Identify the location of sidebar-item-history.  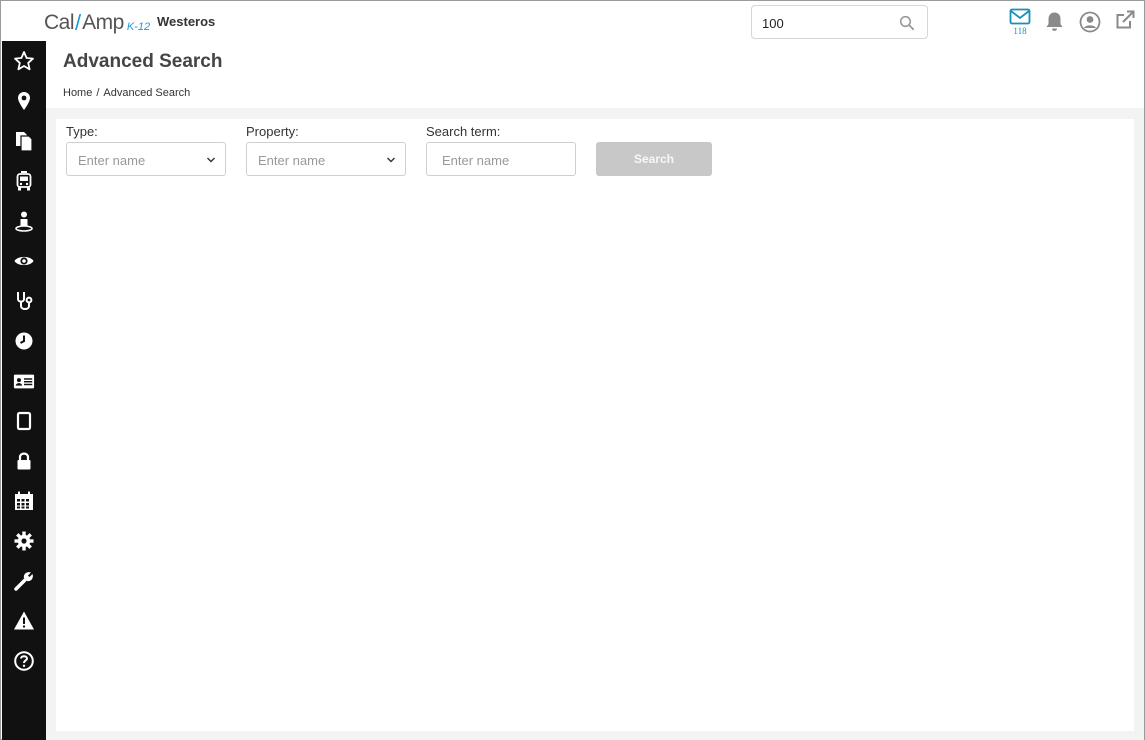
(24, 341).